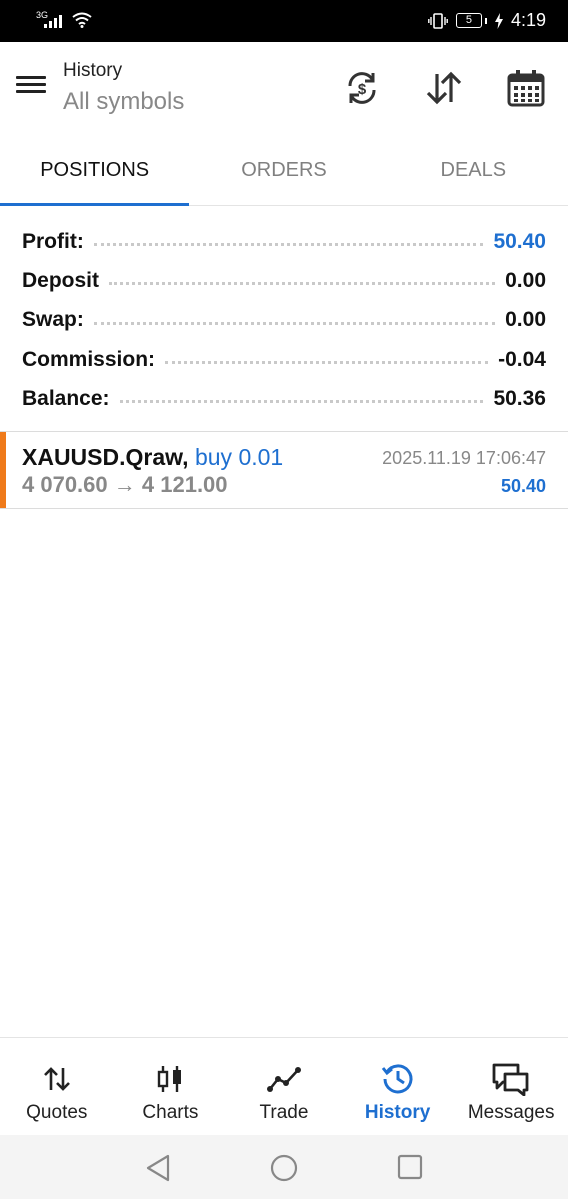 Image resolution: width=568 pixels, height=1199 pixels. I want to click on charging-icon, so click(498, 20).